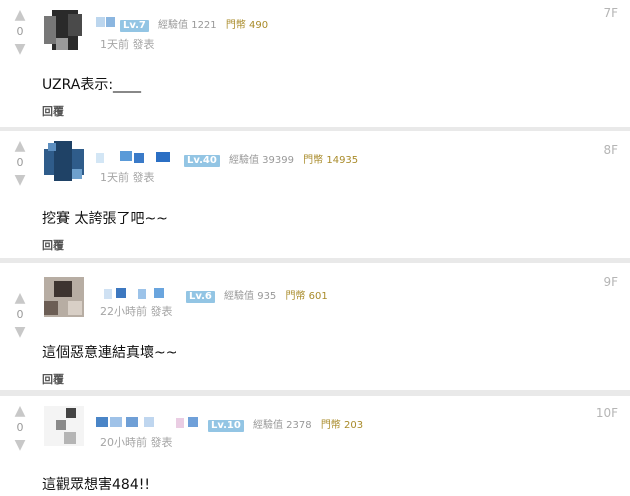 Image resolution: width=630 pixels, height=496 pixels. I want to click on floor-number: 10F, so click(606, 413).